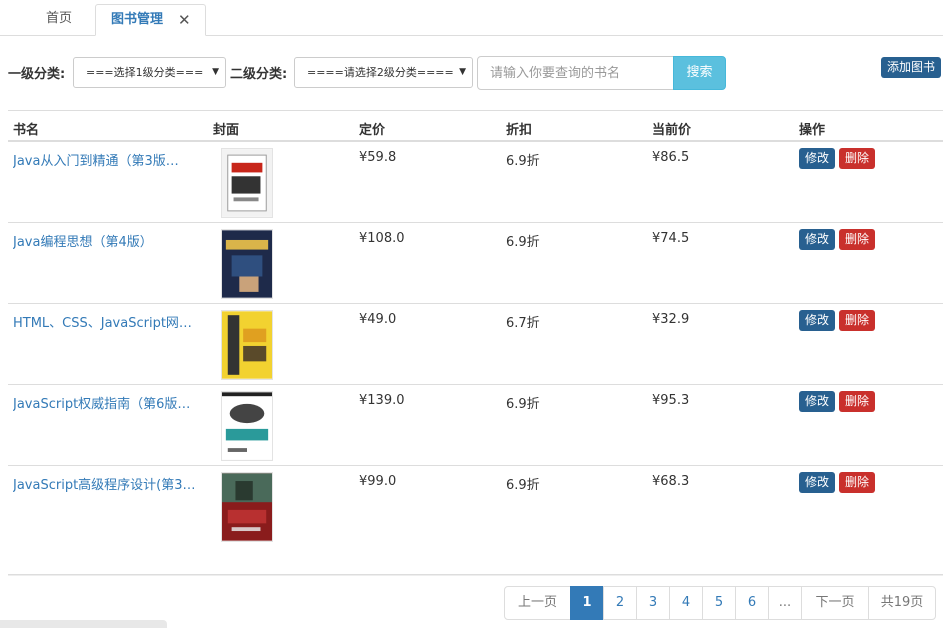 This screenshot has width=943, height=628. I want to click on tab-book-management: 图书管理 ✕, so click(150, 20).